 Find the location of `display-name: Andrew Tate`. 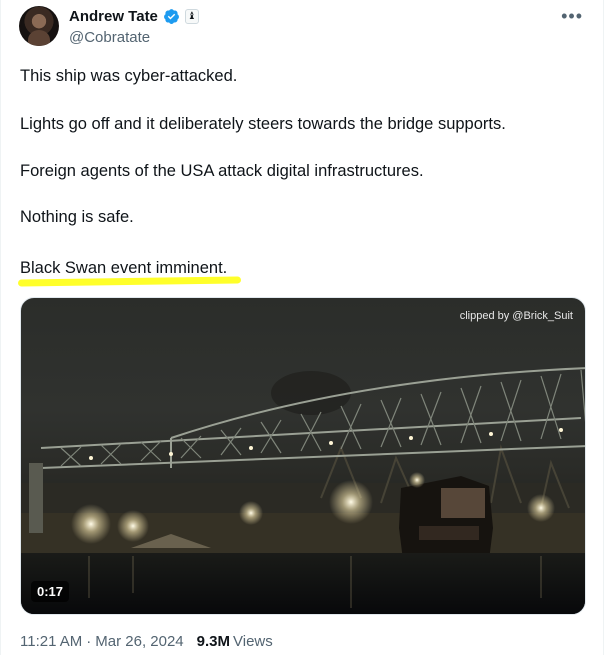

display-name: Andrew Tate is located at coordinates (113, 16).